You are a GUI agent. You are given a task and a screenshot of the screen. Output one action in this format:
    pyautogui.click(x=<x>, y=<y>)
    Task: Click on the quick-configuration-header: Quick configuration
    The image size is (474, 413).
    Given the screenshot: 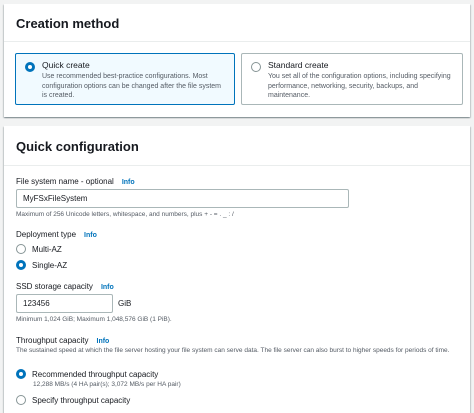 What is the action you would take?
    pyautogui.click(x=237, y=146)
    